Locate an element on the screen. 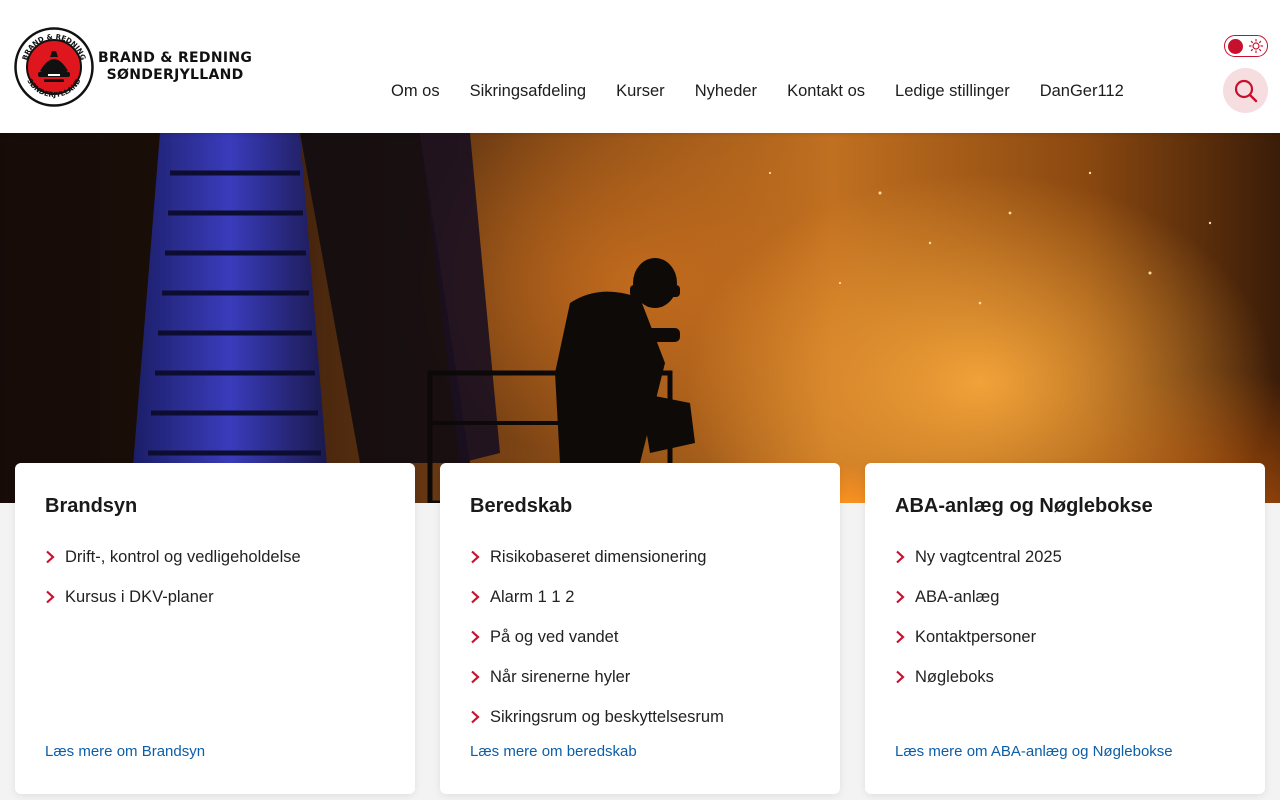 This screenshot has height=800, width=1280. card-title: Brandsyn is located at coordinates (91, 506).